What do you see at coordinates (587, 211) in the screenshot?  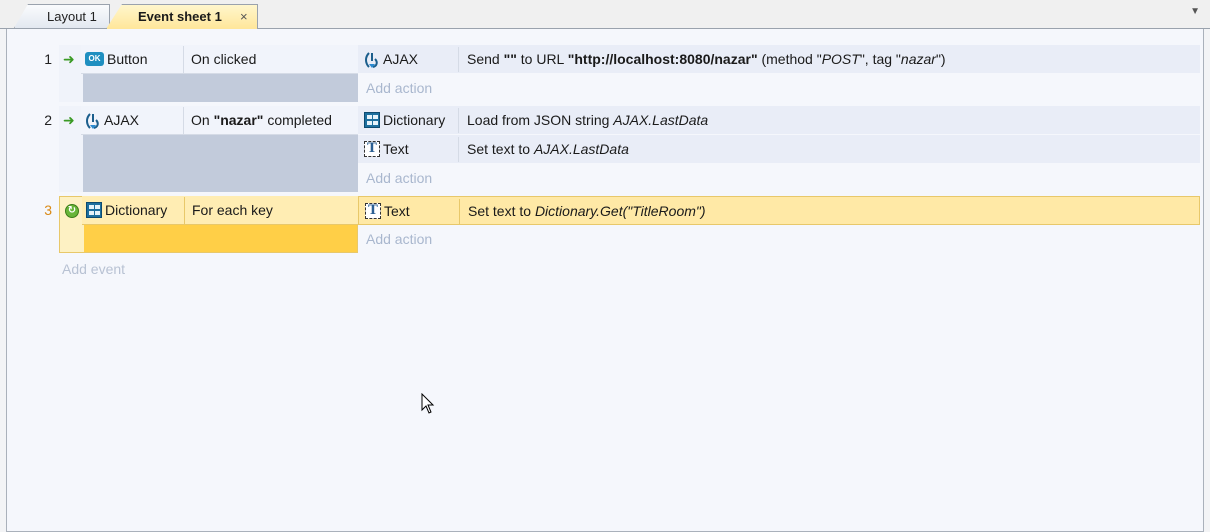 I see `action-text: Set text to Dictionary.Get("TitleRoom")` at bounding box center [587, 211].